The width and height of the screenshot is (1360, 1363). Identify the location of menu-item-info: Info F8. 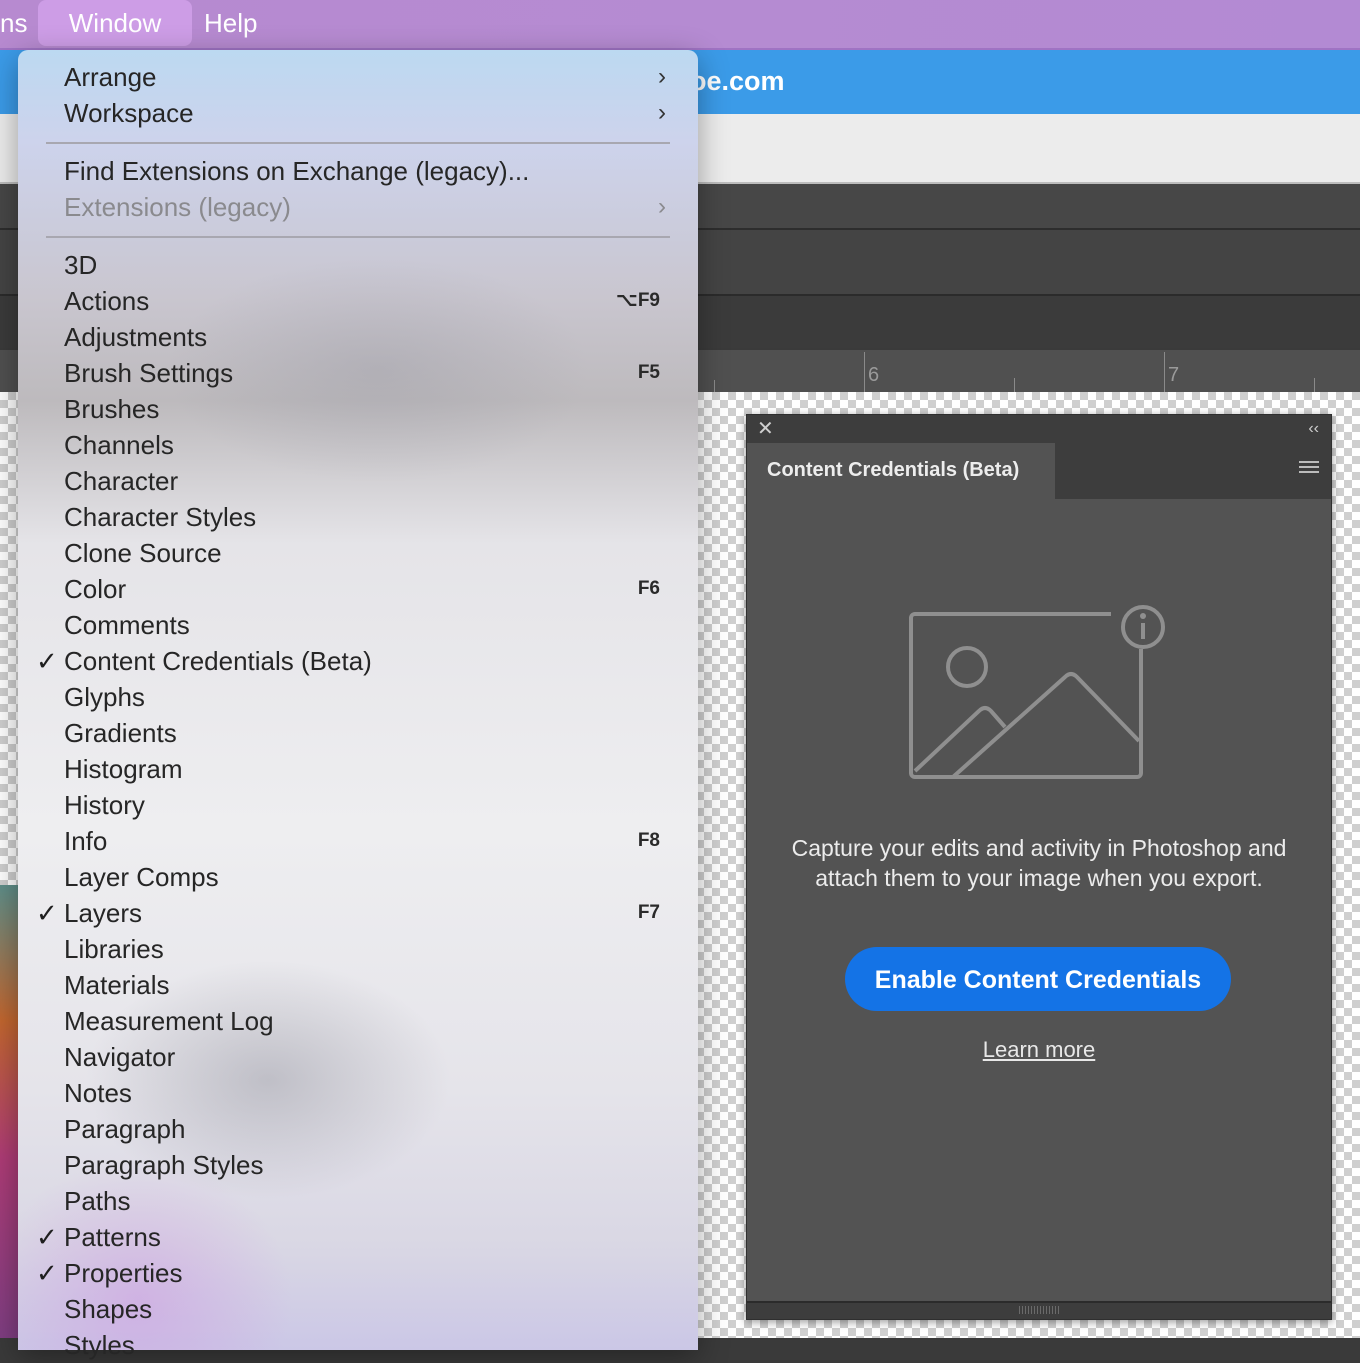
(358, 841).